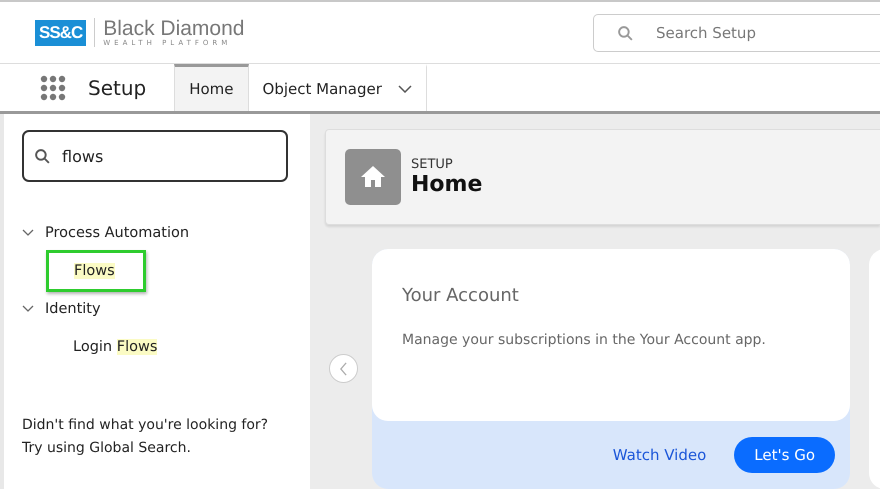  I want to click on nav-tab: Home, so click(211, 87).